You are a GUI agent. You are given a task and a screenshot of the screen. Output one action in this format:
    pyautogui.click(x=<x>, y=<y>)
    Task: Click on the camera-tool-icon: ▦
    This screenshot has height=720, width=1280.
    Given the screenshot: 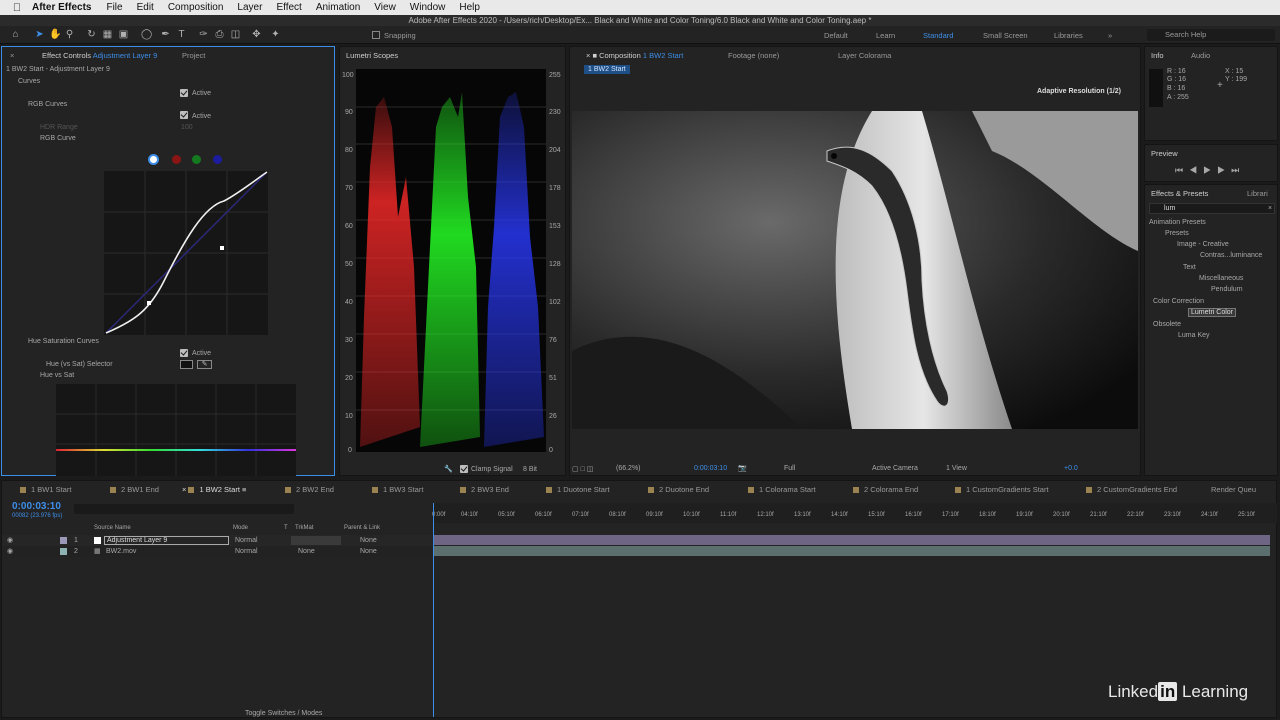 What is the action you would take?
    pyautogui.click(x=107, y=34)
    